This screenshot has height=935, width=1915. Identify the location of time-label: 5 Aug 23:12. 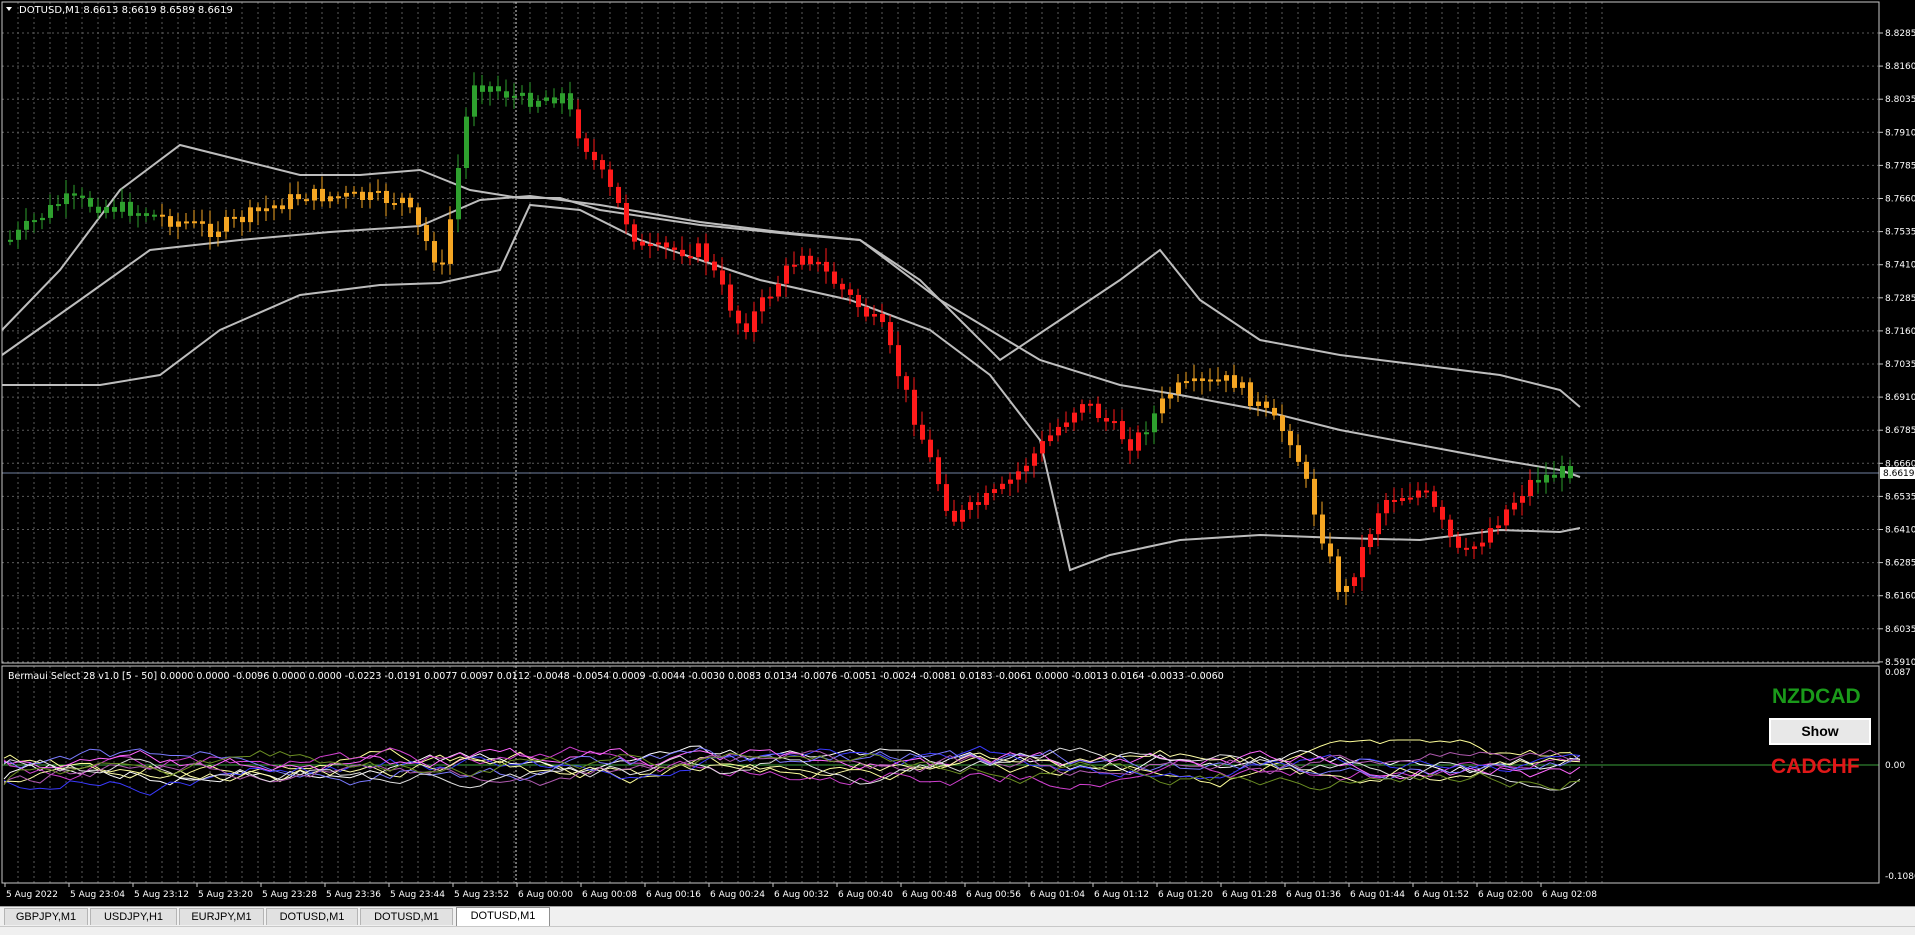
(161, 895).